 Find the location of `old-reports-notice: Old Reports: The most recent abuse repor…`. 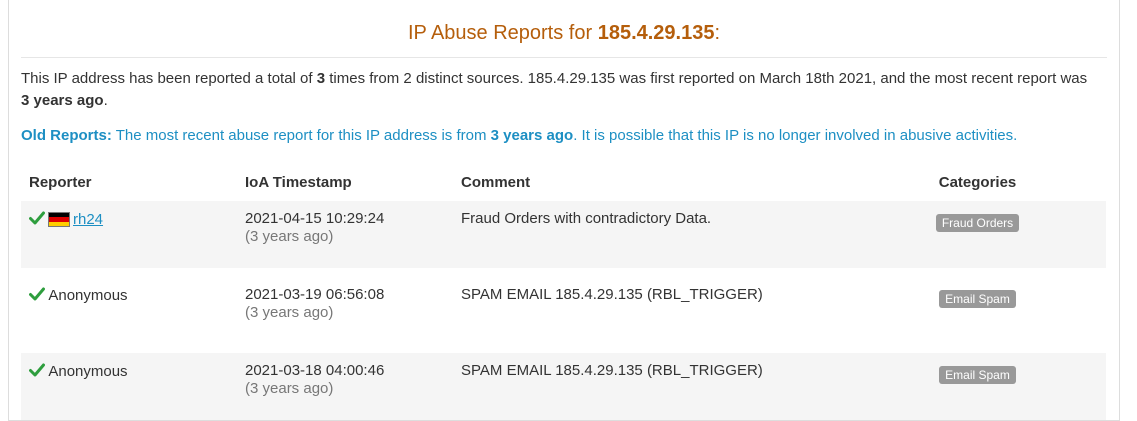

old-reports-notice: Old Reports: The most recent abuse repor… is located at coordinates (564, 136).